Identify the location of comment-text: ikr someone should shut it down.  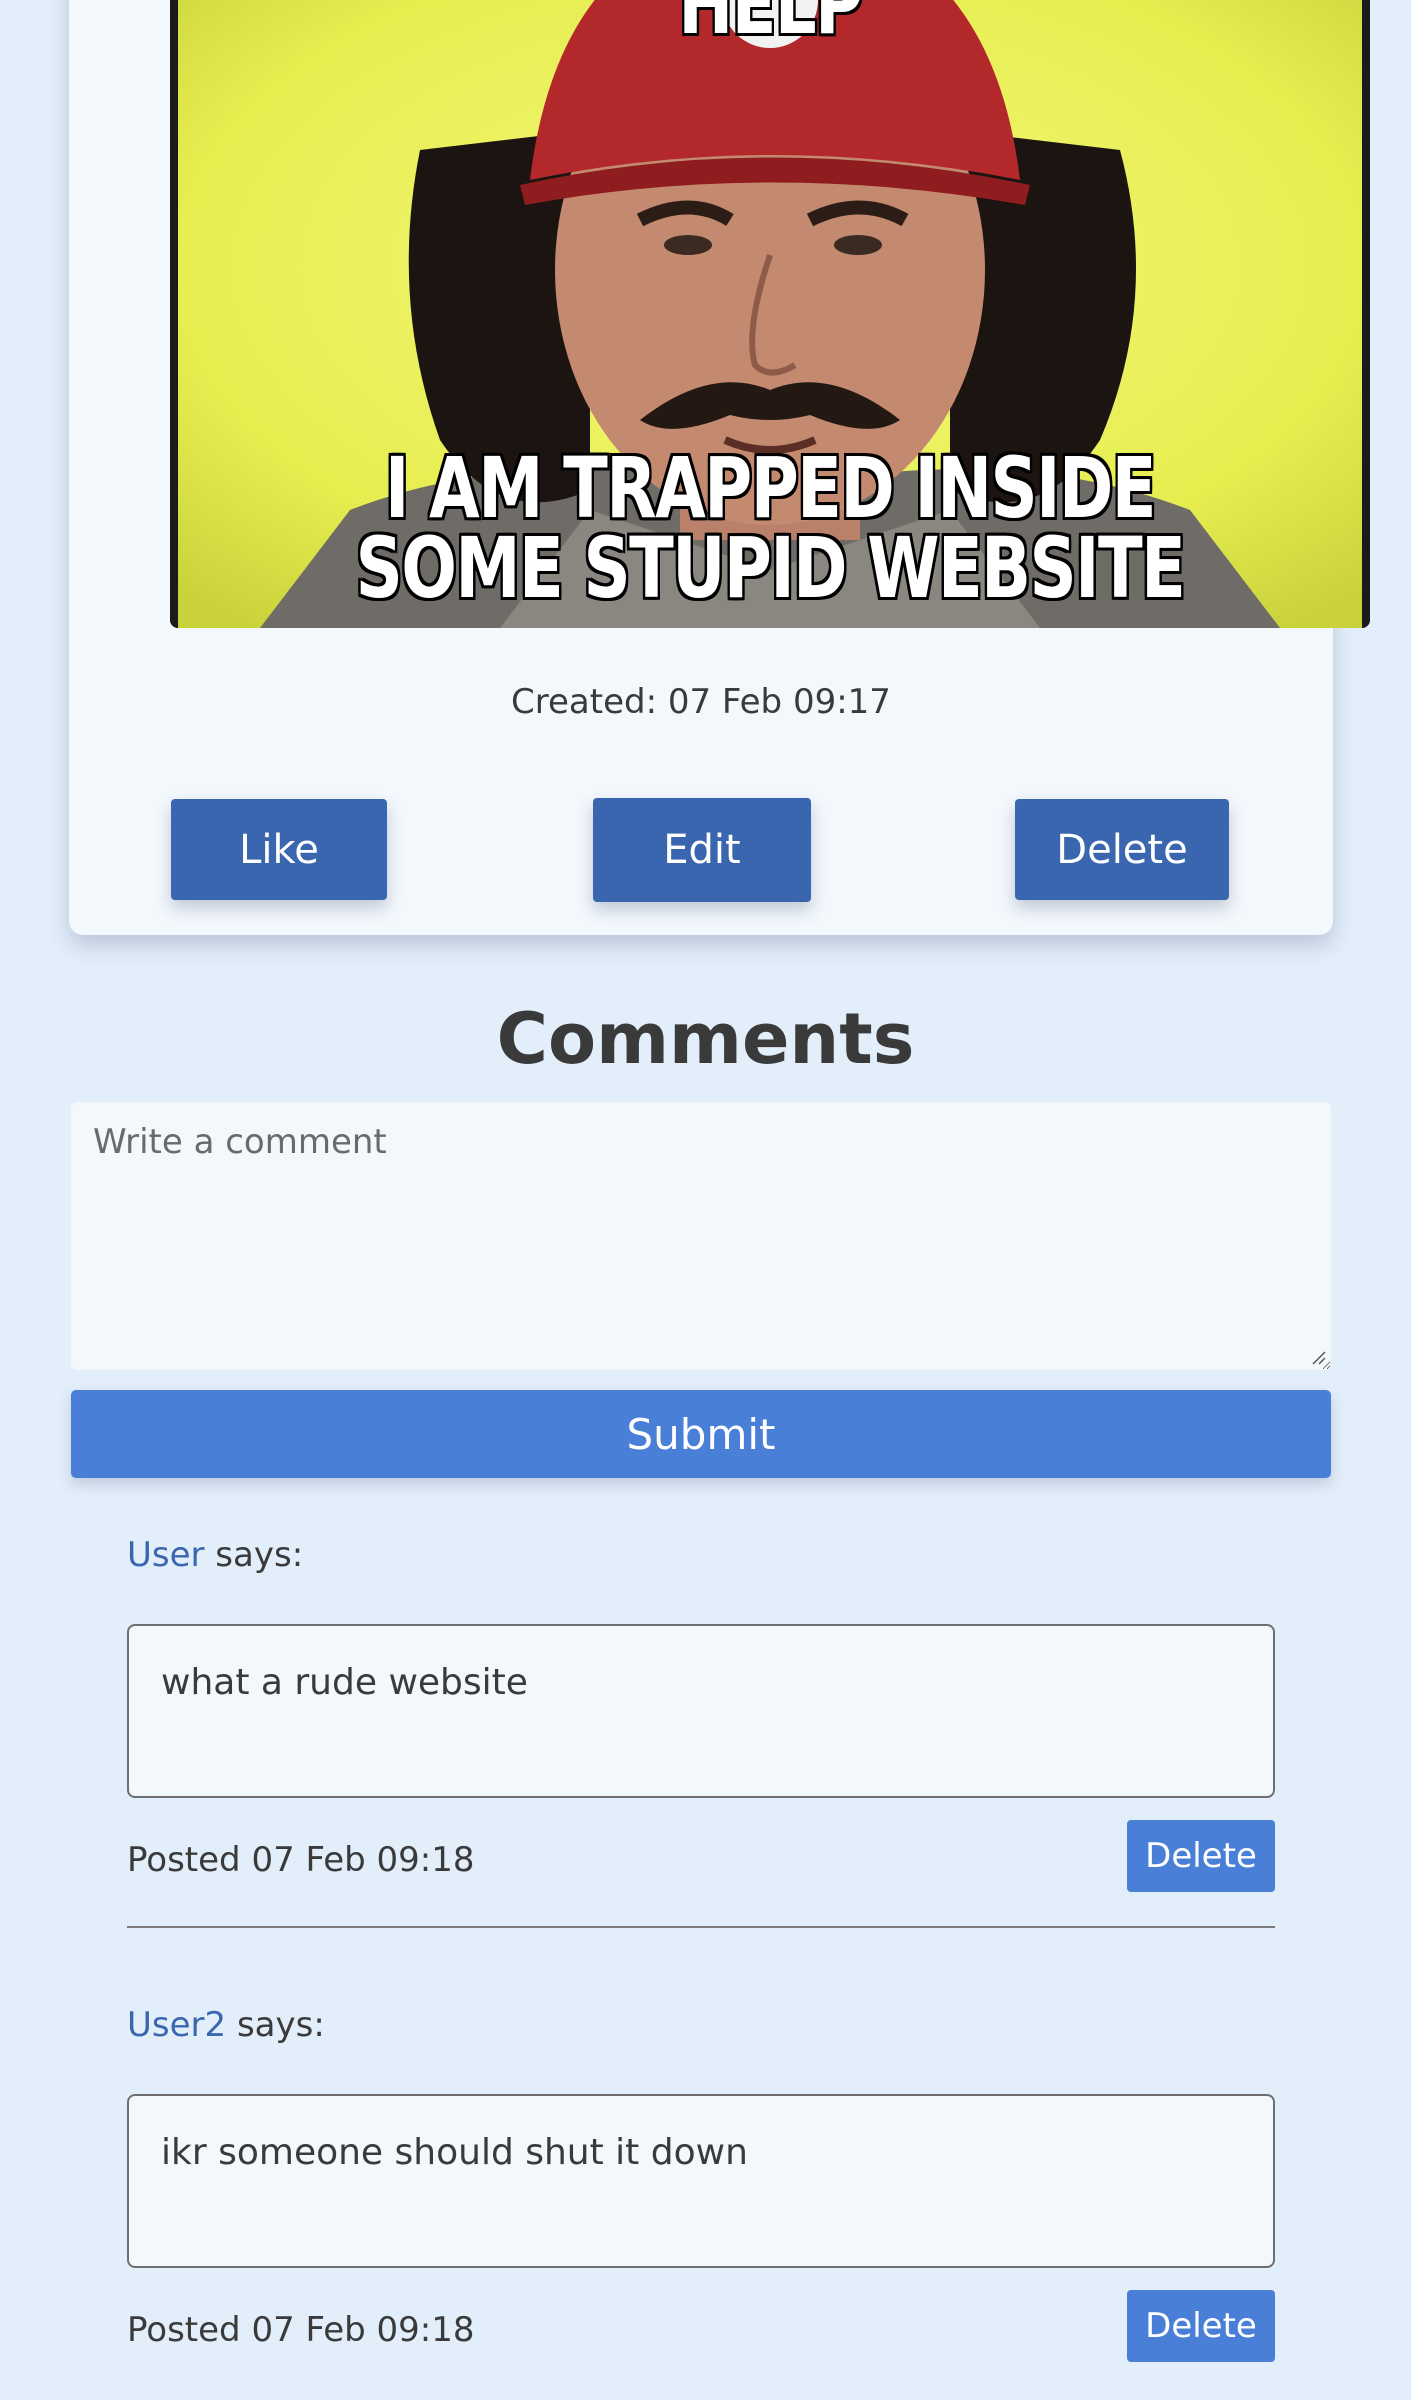
(701, 2181).